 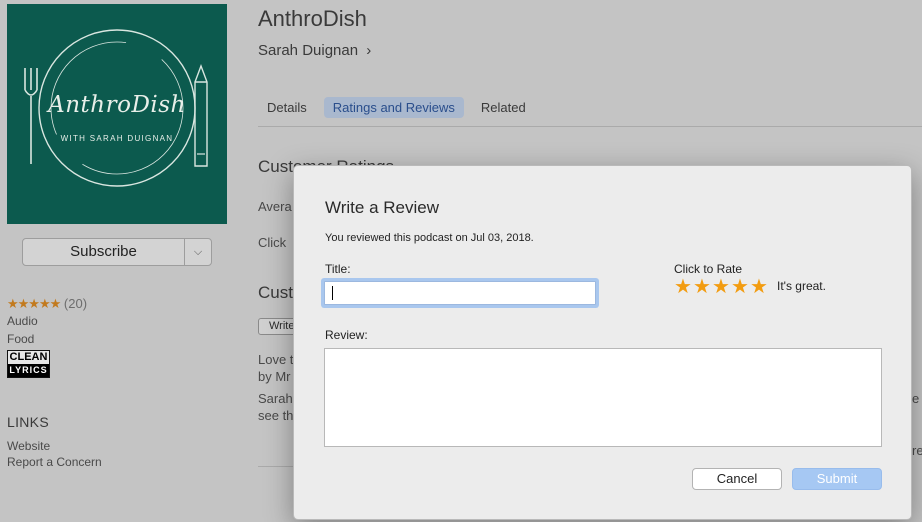 I want to click on submit-button: Submit, so click(x=837, y=479).